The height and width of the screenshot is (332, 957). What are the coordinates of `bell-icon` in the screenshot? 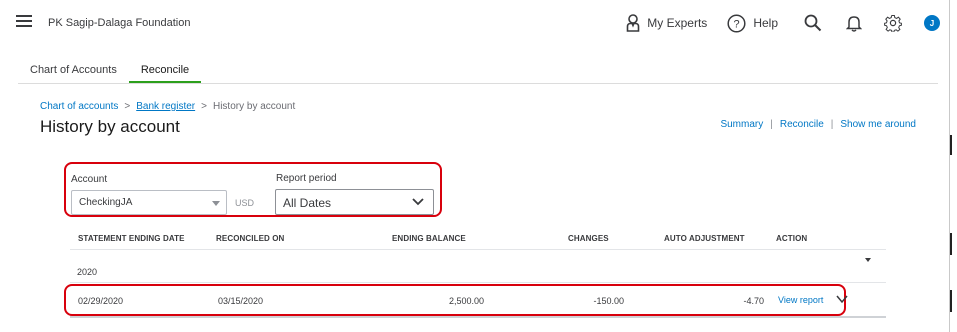 It's located at (854, 24).